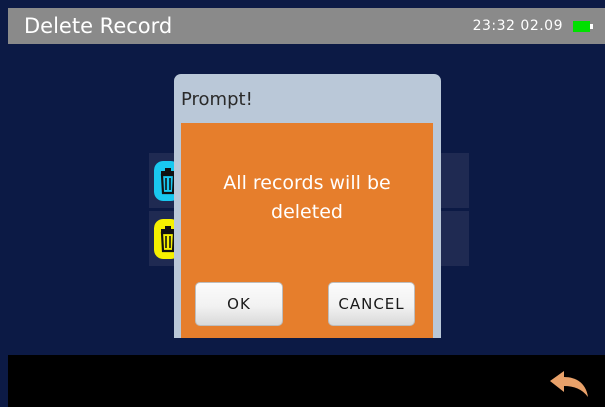 This screenshot has width=605, height=407. What do you see at coordinates (306, 26) in the screenshot?
I see `title-bar: Delete Record 23:32 02.09` at bounding box center [306, 26].